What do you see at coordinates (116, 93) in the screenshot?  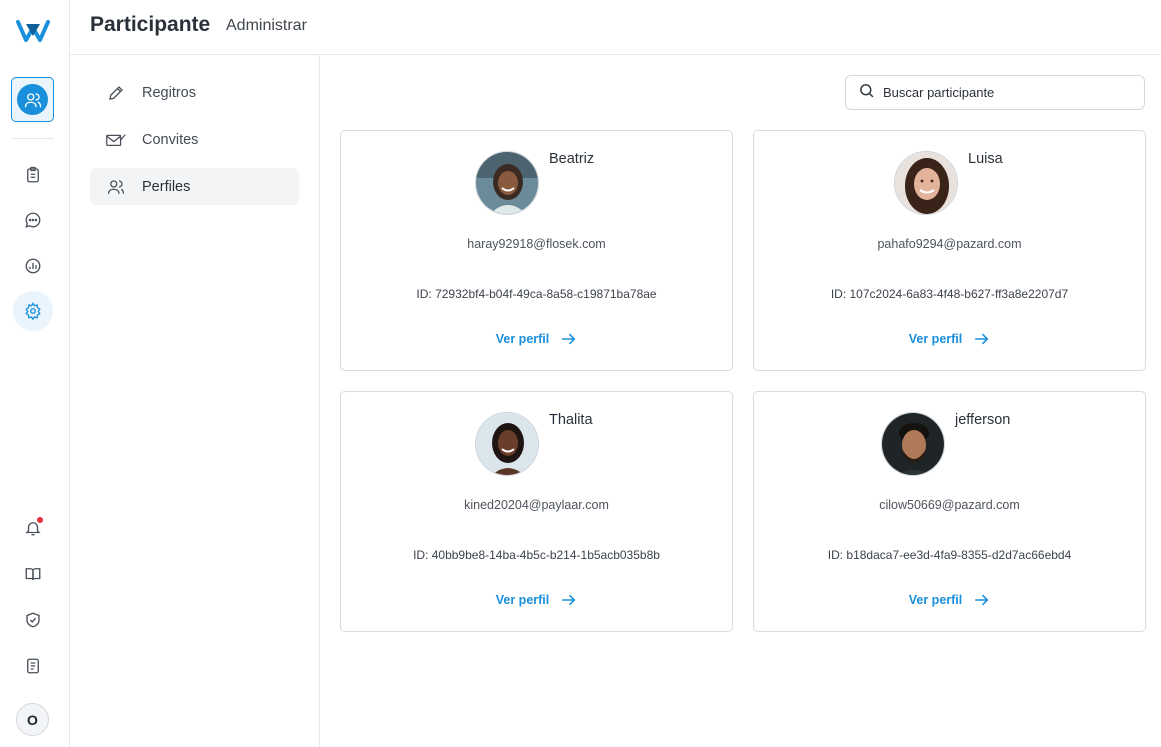 I see `pencil-icon` at bounding box center [116, 93].